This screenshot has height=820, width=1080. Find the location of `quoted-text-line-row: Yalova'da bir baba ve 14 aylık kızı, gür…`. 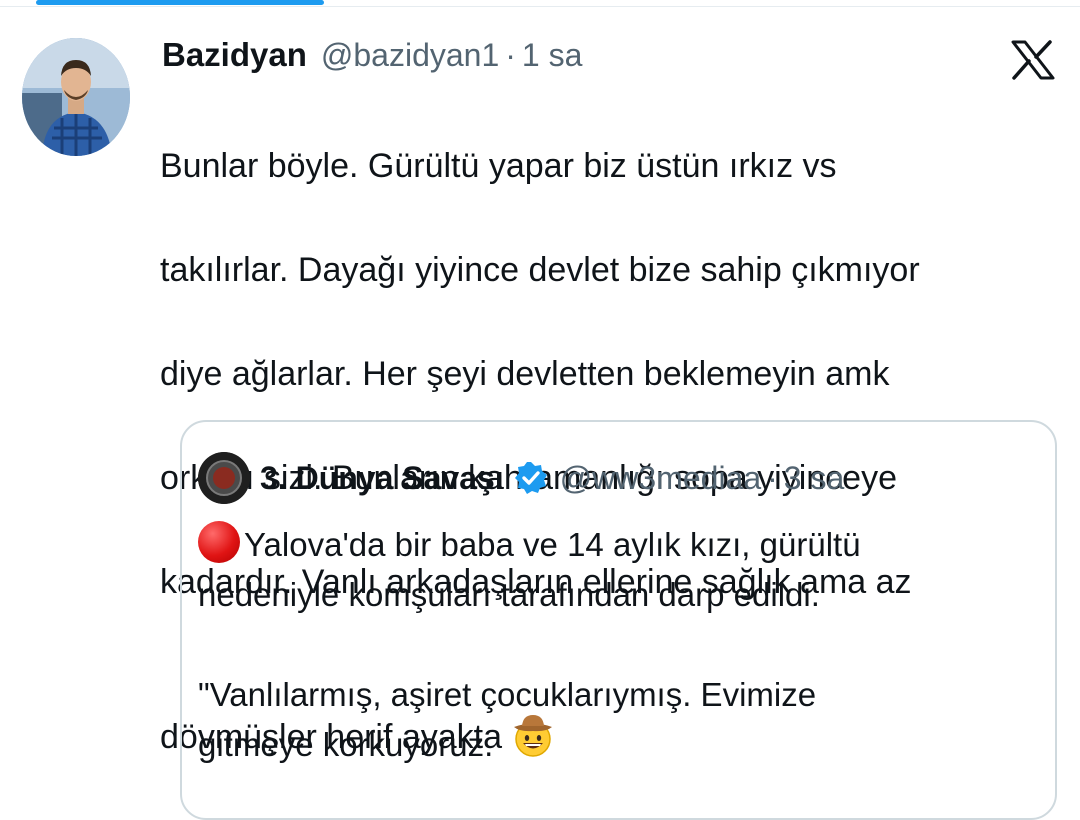

quoted-text-line-row: Yalova'da bir baba ve 14 aylık kızı, gür… is located at coordinates (618, 545).